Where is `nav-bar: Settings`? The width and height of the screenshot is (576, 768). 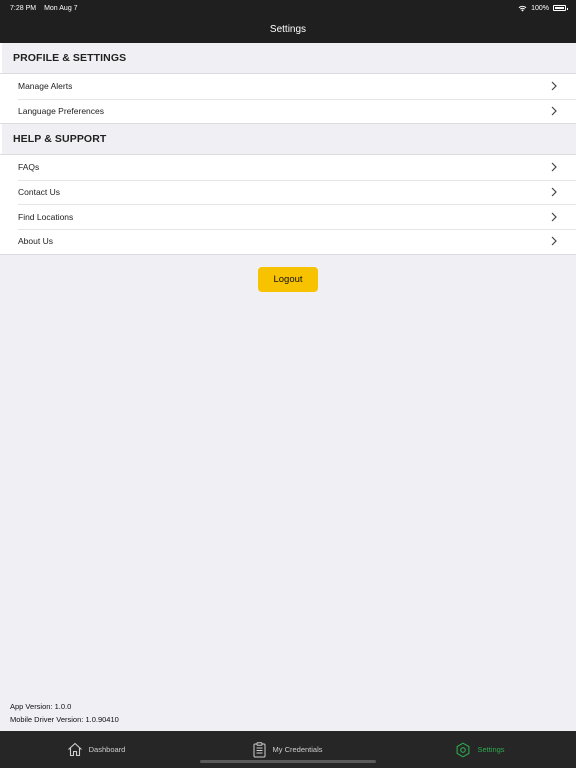 nav-bar: Settings is located at coordinates (288, 29).